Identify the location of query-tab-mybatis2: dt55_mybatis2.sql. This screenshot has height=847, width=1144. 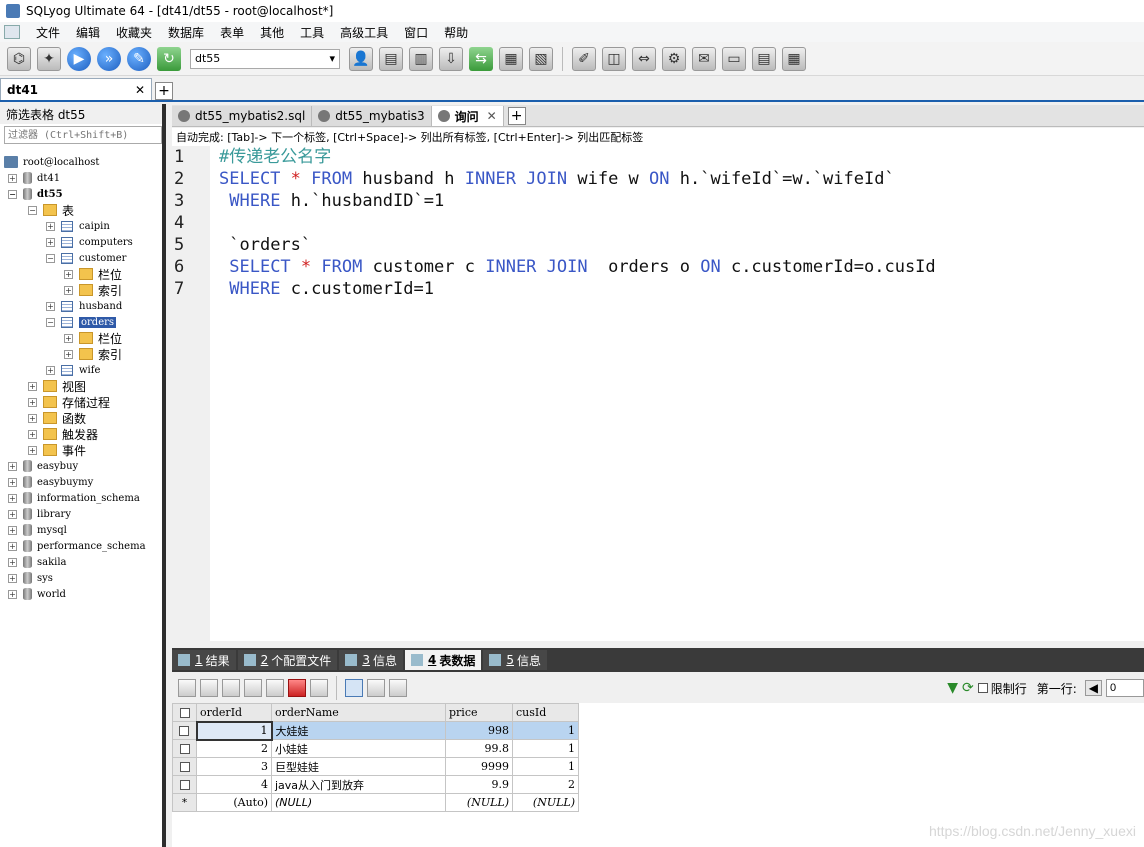
(242, 116).